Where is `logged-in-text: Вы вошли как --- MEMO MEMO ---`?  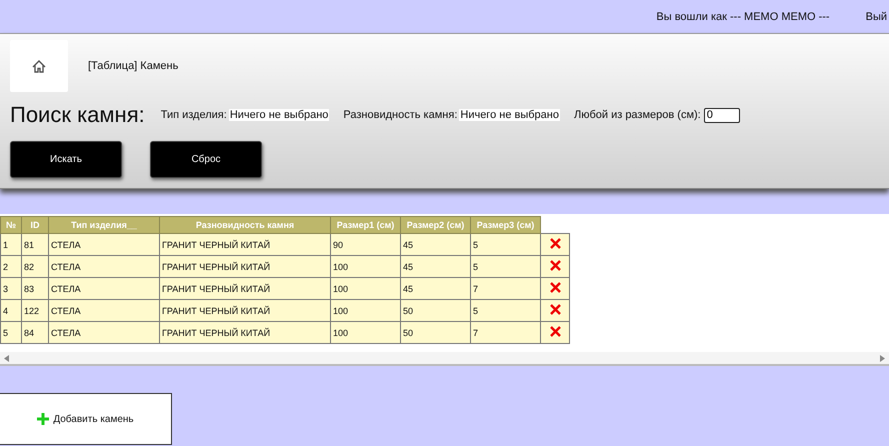
logged-in-text: Вы вошли как --- MEMO MEMO --- is located at coordinates (743, 16).